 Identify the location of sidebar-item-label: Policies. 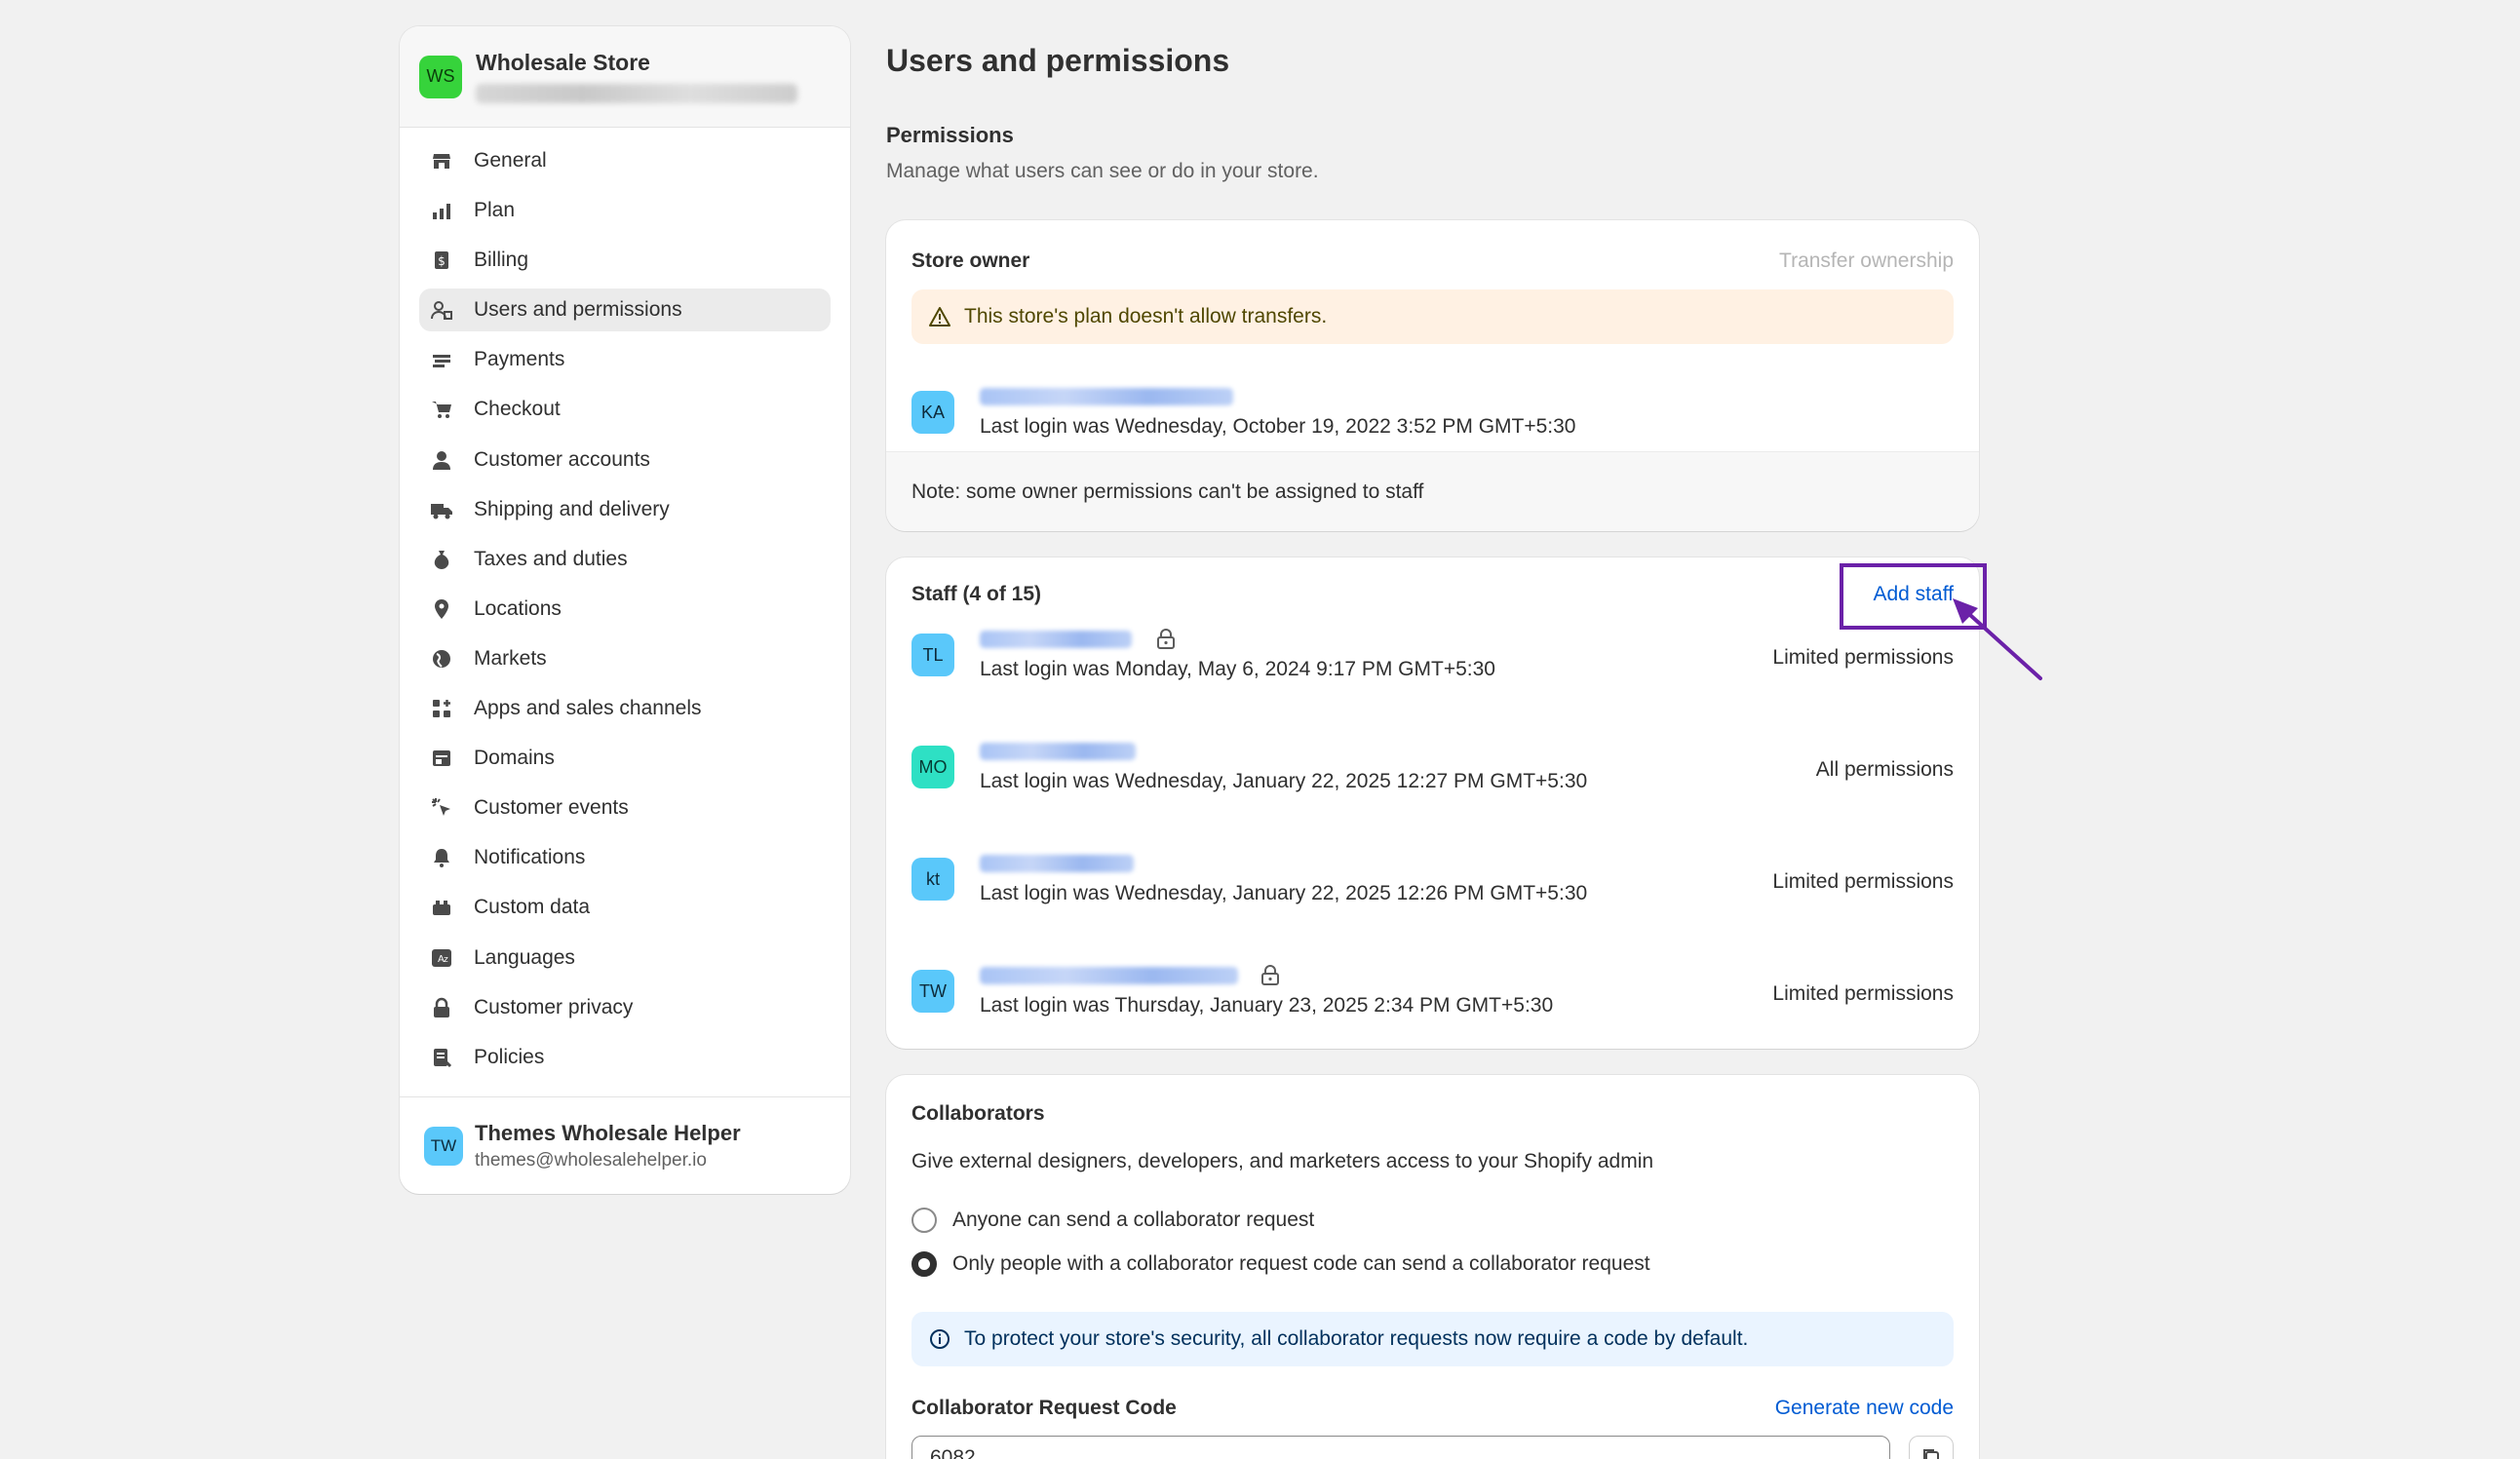
(509, 1056).